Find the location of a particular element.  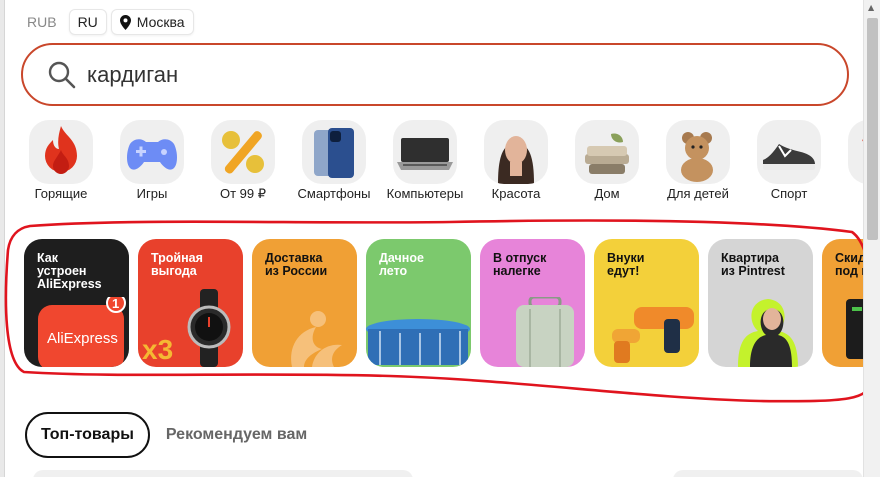

search-bar is located at coordinates (435, 74).